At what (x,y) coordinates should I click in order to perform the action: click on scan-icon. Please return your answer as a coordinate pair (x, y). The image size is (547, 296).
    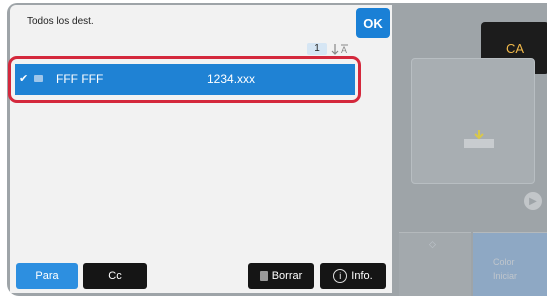
    Looking at the image, I should click on (479, 139).